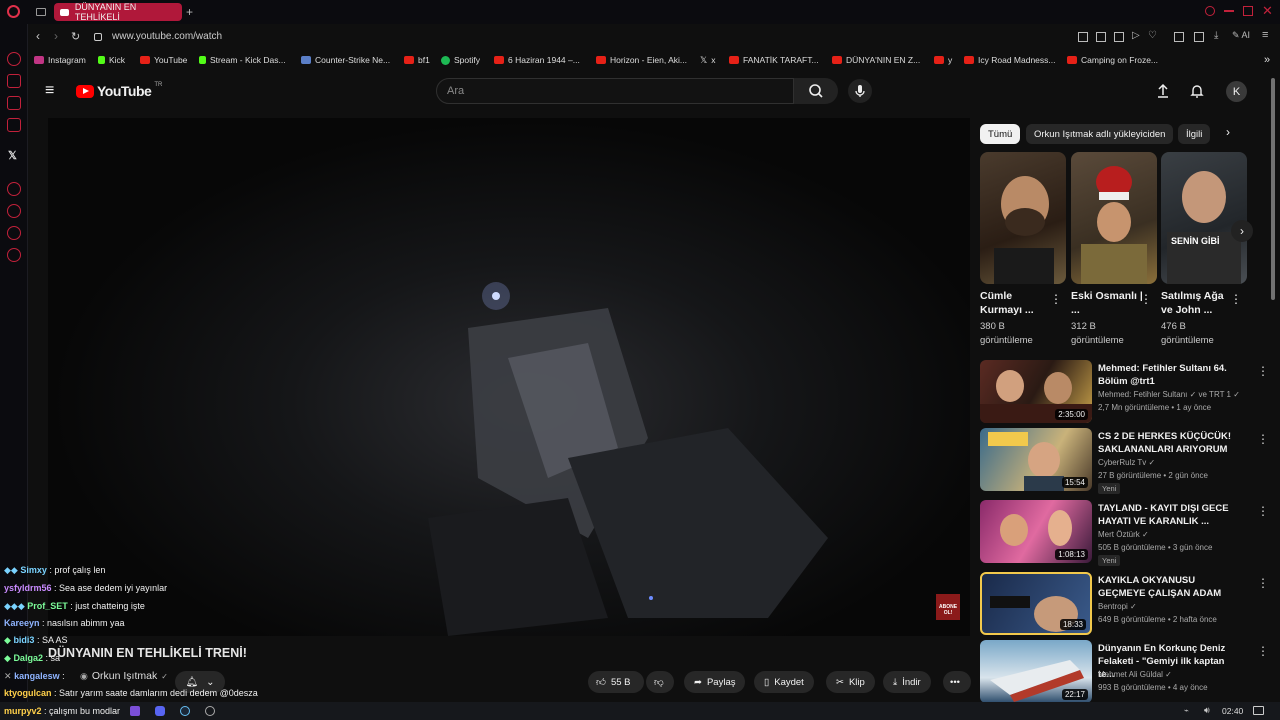  I want to click on page-scrollbar, so click(1273, 189).